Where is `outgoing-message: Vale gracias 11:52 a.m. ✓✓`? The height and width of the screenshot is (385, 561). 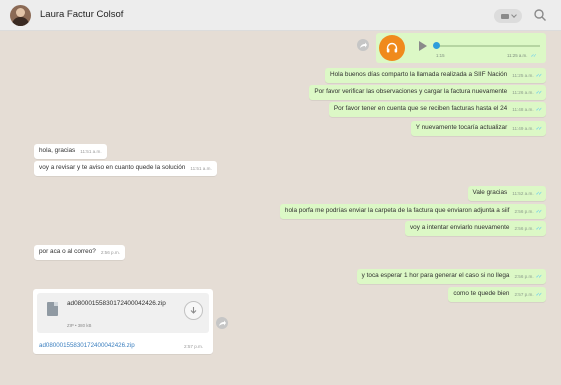 outgoing-message: Vale gracias 11:52 a.m. ✓✓ is located at coordinates (506, 193).